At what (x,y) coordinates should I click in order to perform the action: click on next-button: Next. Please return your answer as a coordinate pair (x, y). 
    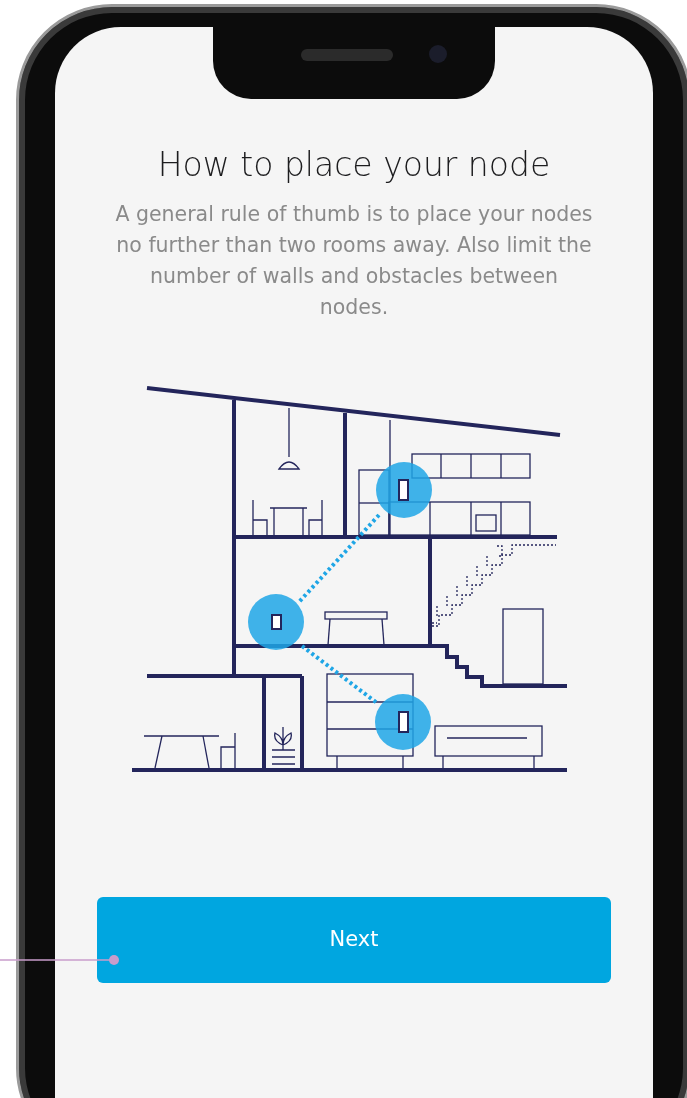
    Looking at the image, I should click on (354, 939).